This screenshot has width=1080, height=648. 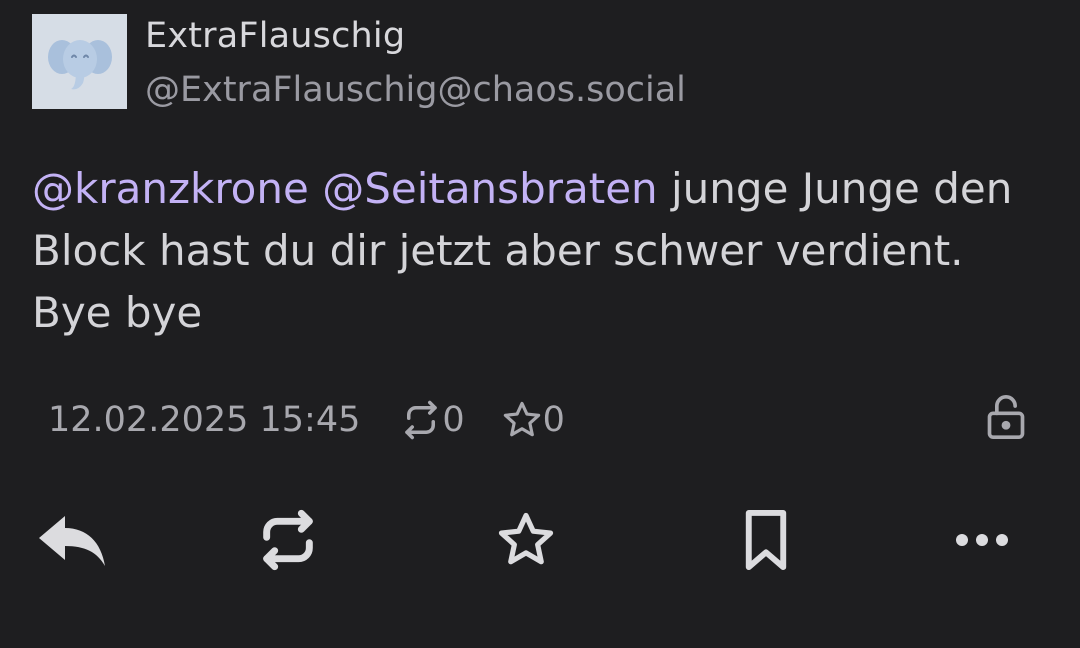 What do you see at coordinates (170, 188) in the screenshot?
I see `mention-link: @kranzkrone` at bounding box center [170, 188].